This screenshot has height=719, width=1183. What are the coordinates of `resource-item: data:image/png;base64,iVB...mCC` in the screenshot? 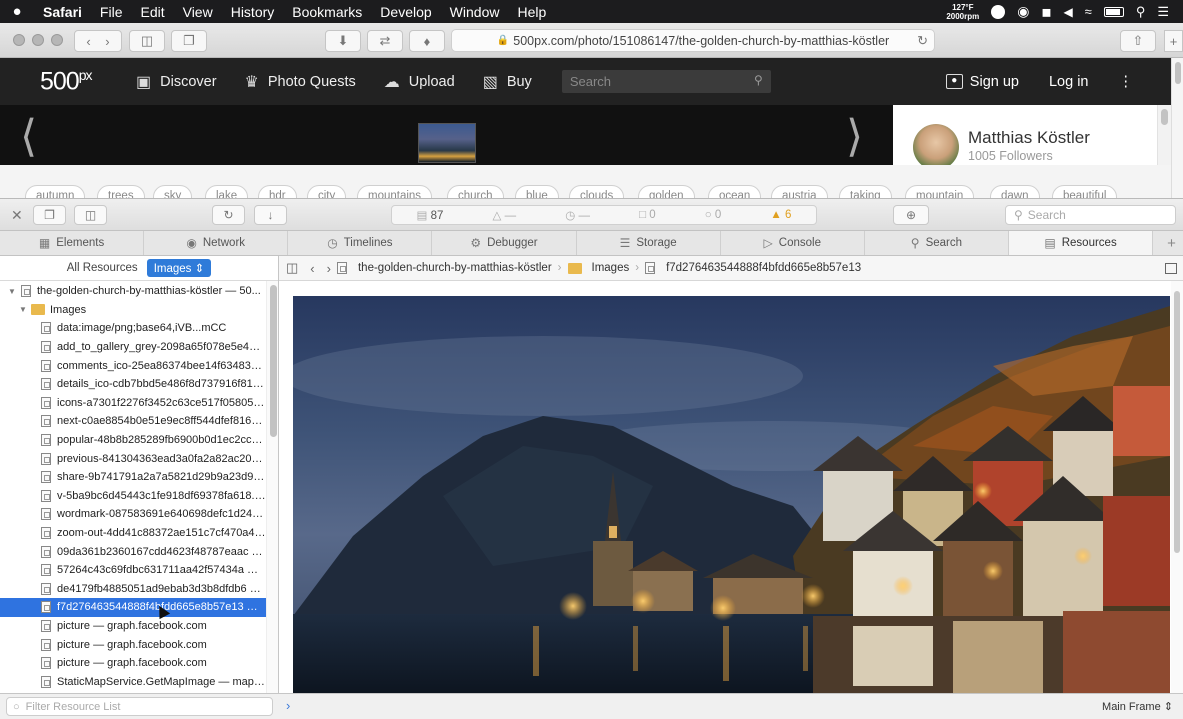 It's located at (133, 328).